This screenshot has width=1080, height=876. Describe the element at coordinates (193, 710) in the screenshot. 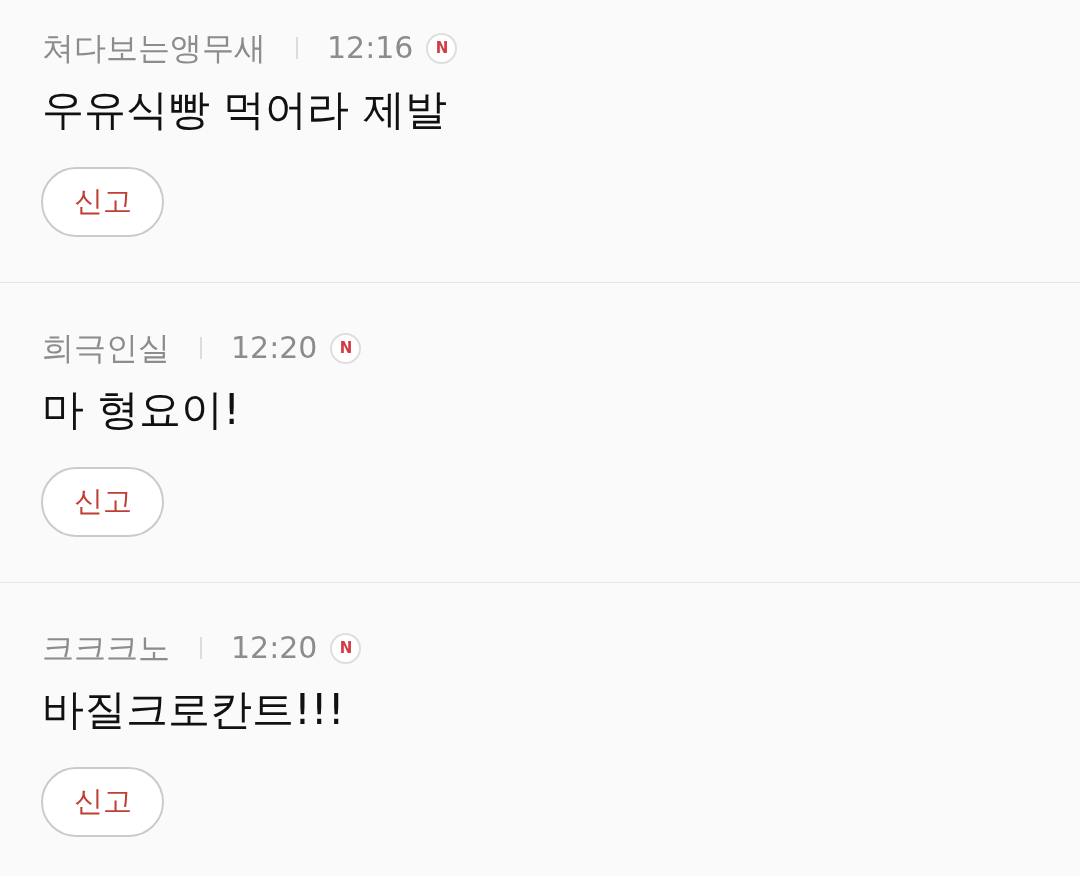

I see `comment-text: 바질크로칸트!!!` at that location.